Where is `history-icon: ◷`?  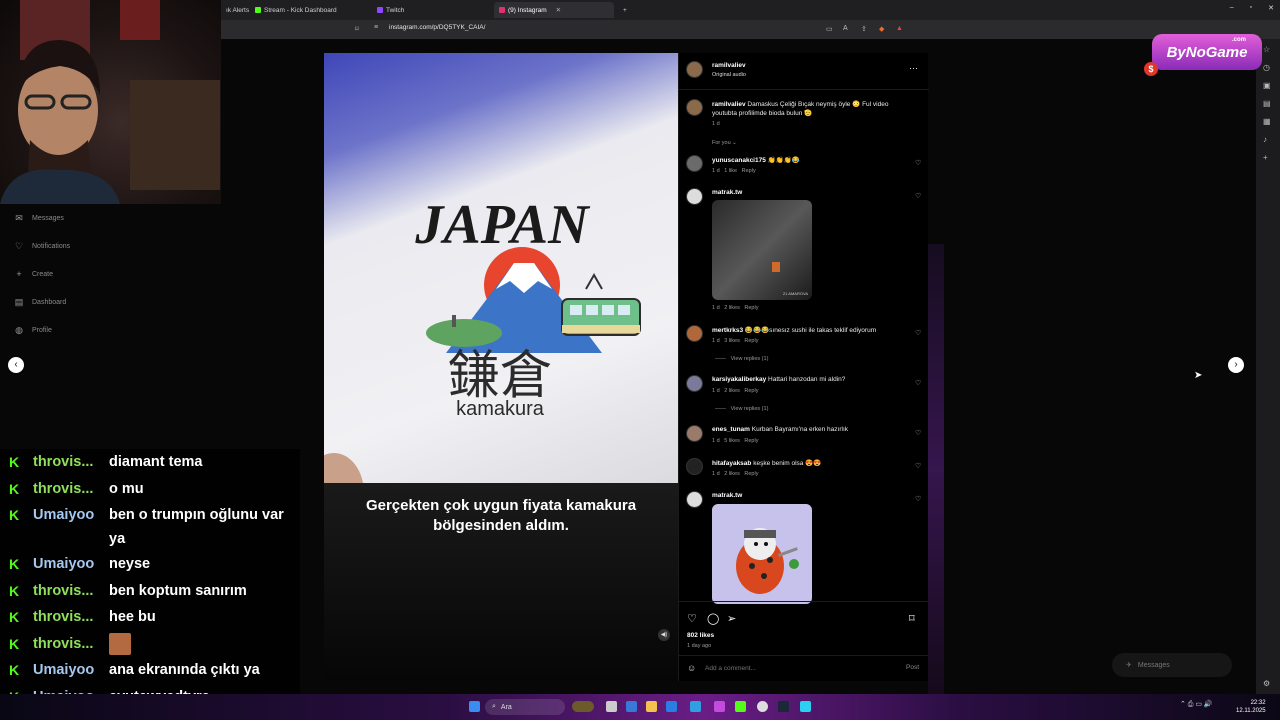 history-icon: ◷ is located at coordinates (1266, 67).